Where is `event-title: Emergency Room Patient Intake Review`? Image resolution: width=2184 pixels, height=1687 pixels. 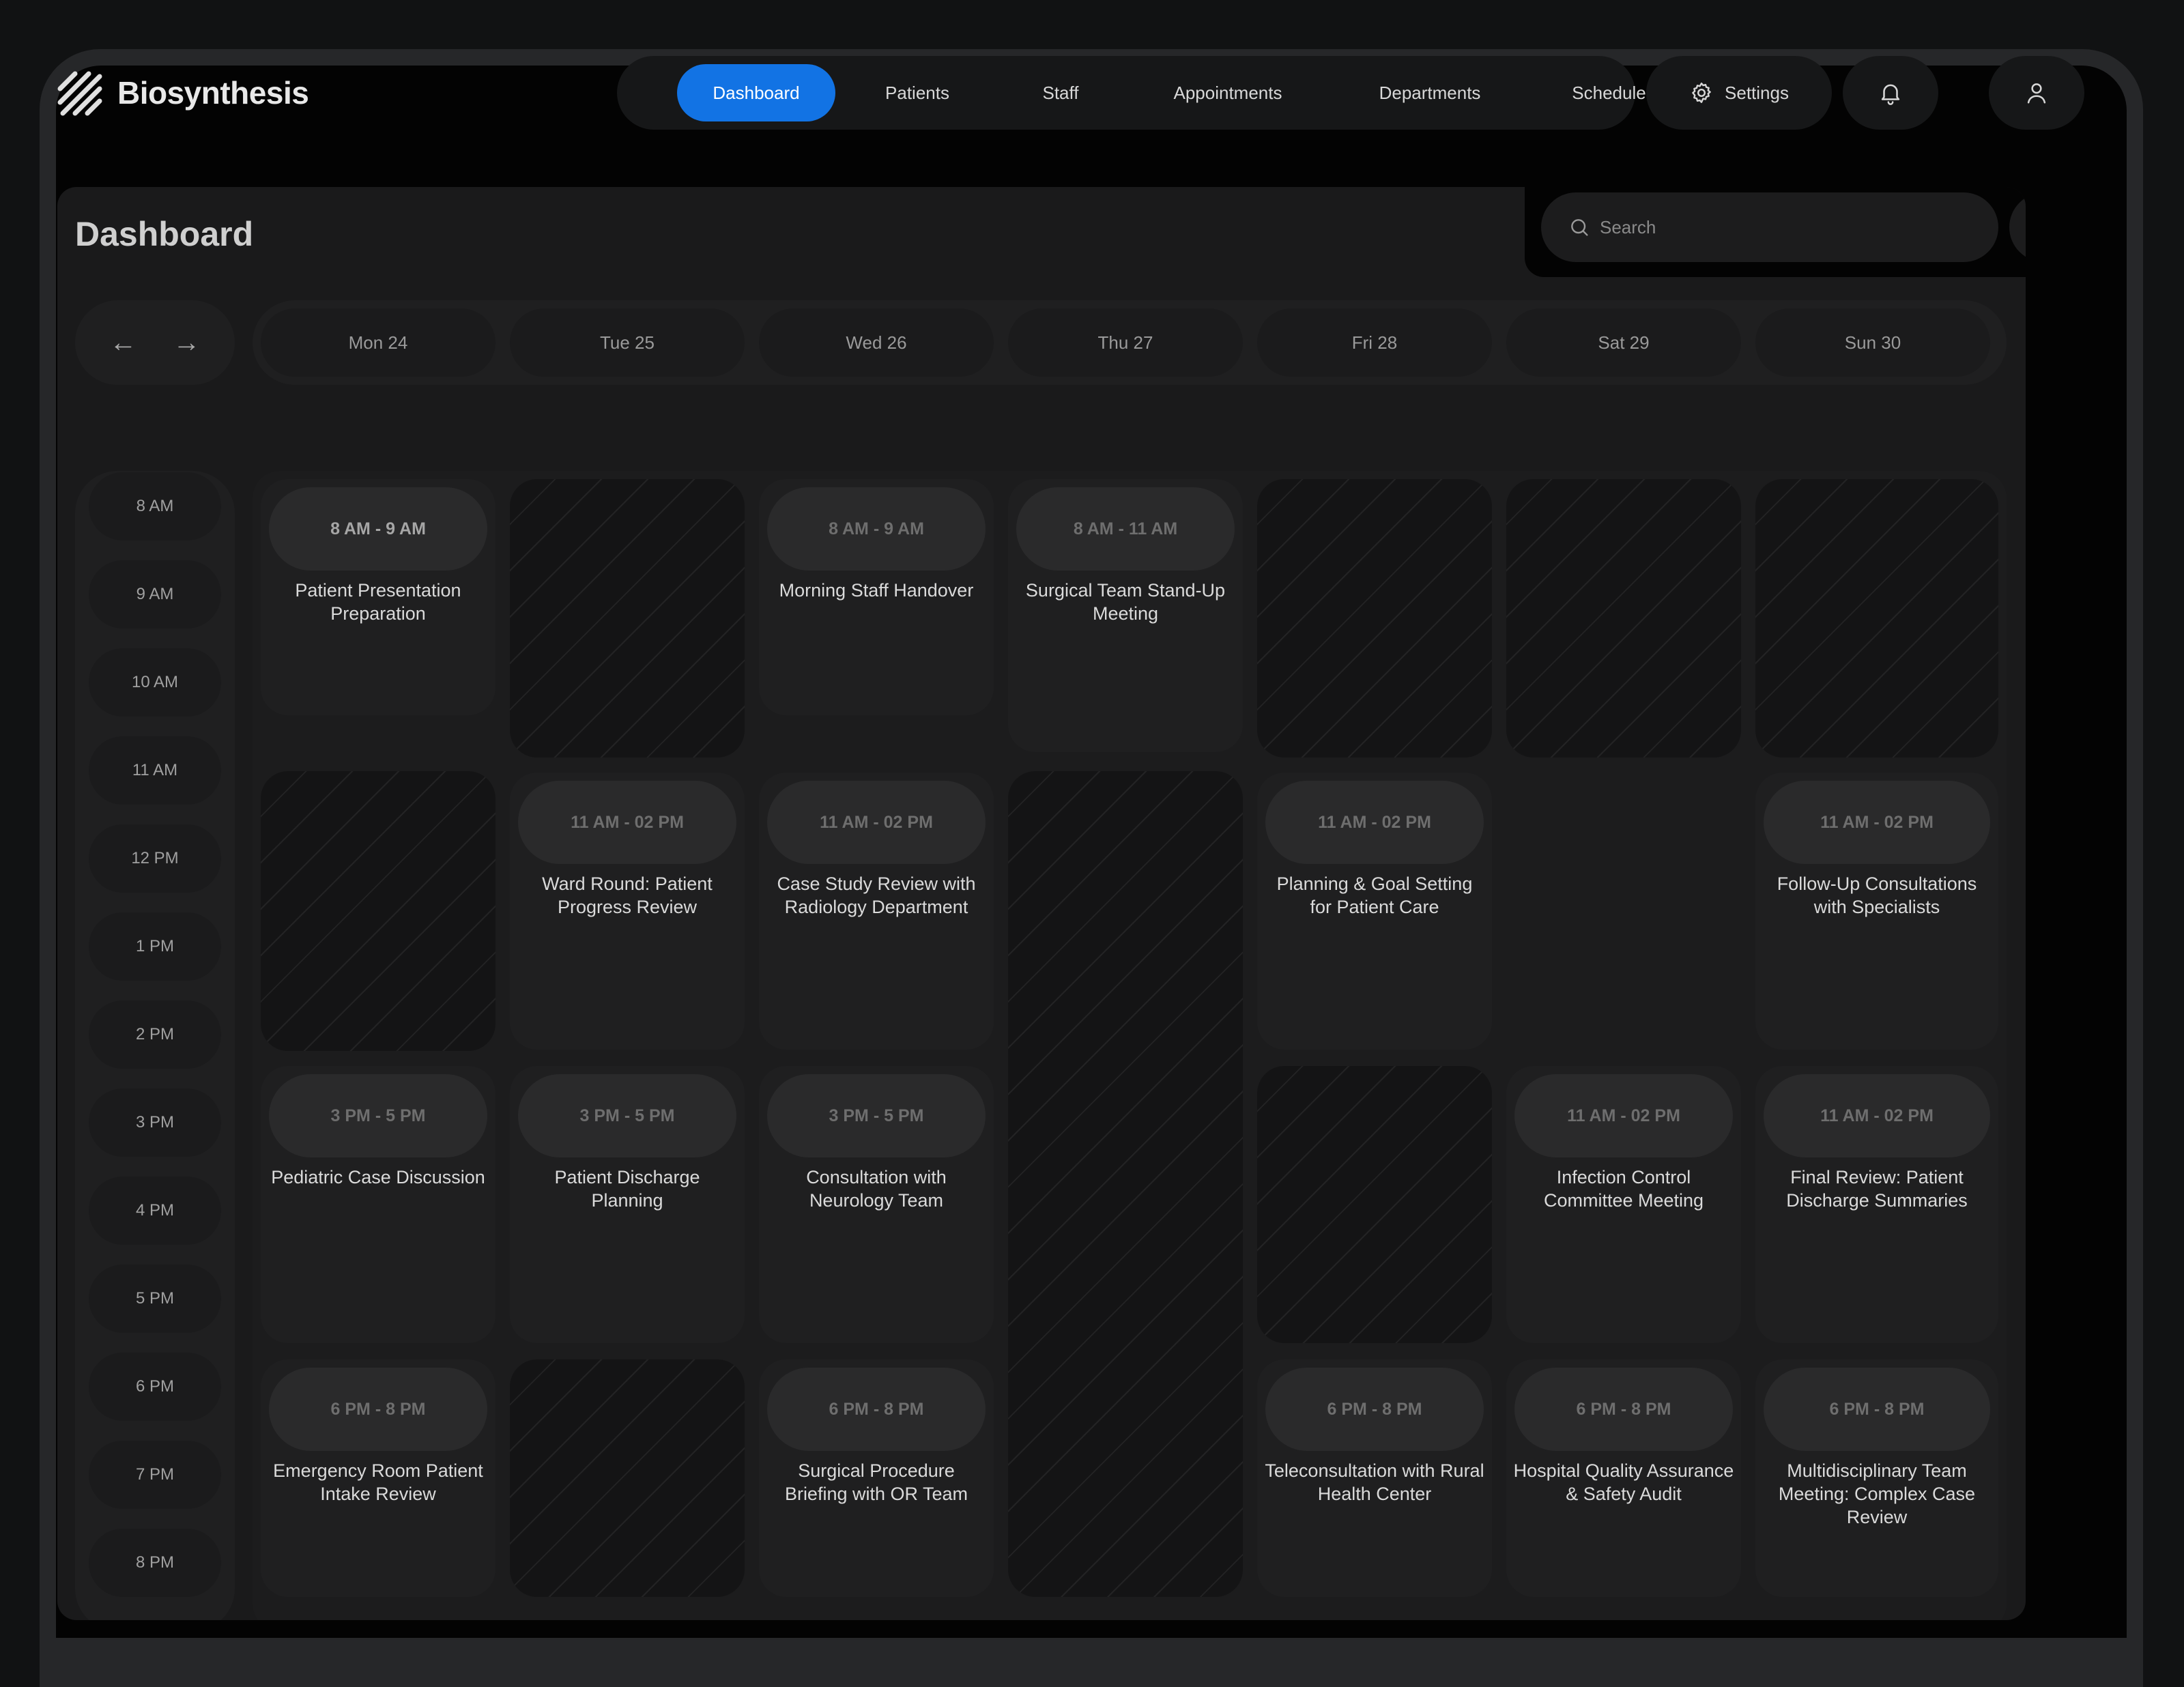
event-title: Emergency Room Patient Intake Review is located at coordinates (378, 1482).